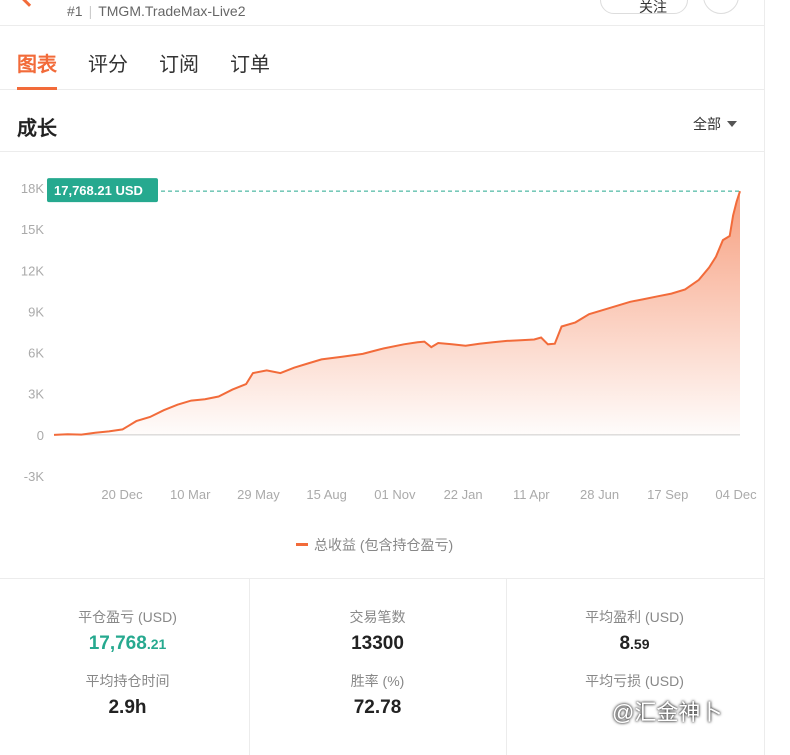  Describe the element at coordinates (127, 707) in the screenshot. I see `stat-value: 2.9h` at that location.